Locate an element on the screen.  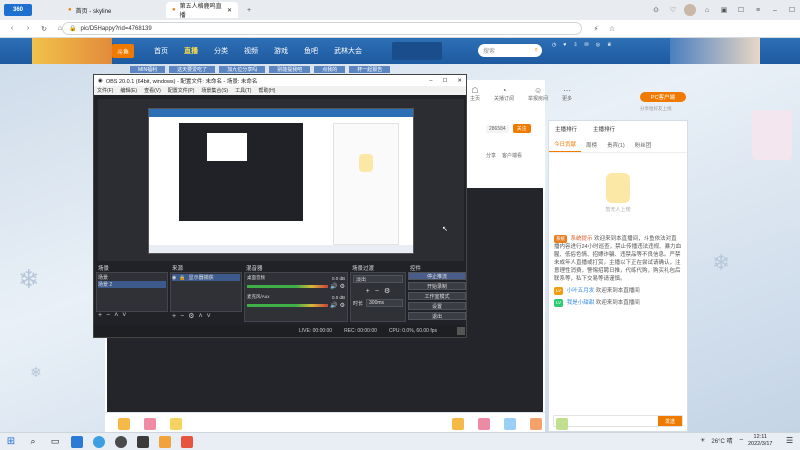
history-icon: ◷ is located at coordinates (554, 45).